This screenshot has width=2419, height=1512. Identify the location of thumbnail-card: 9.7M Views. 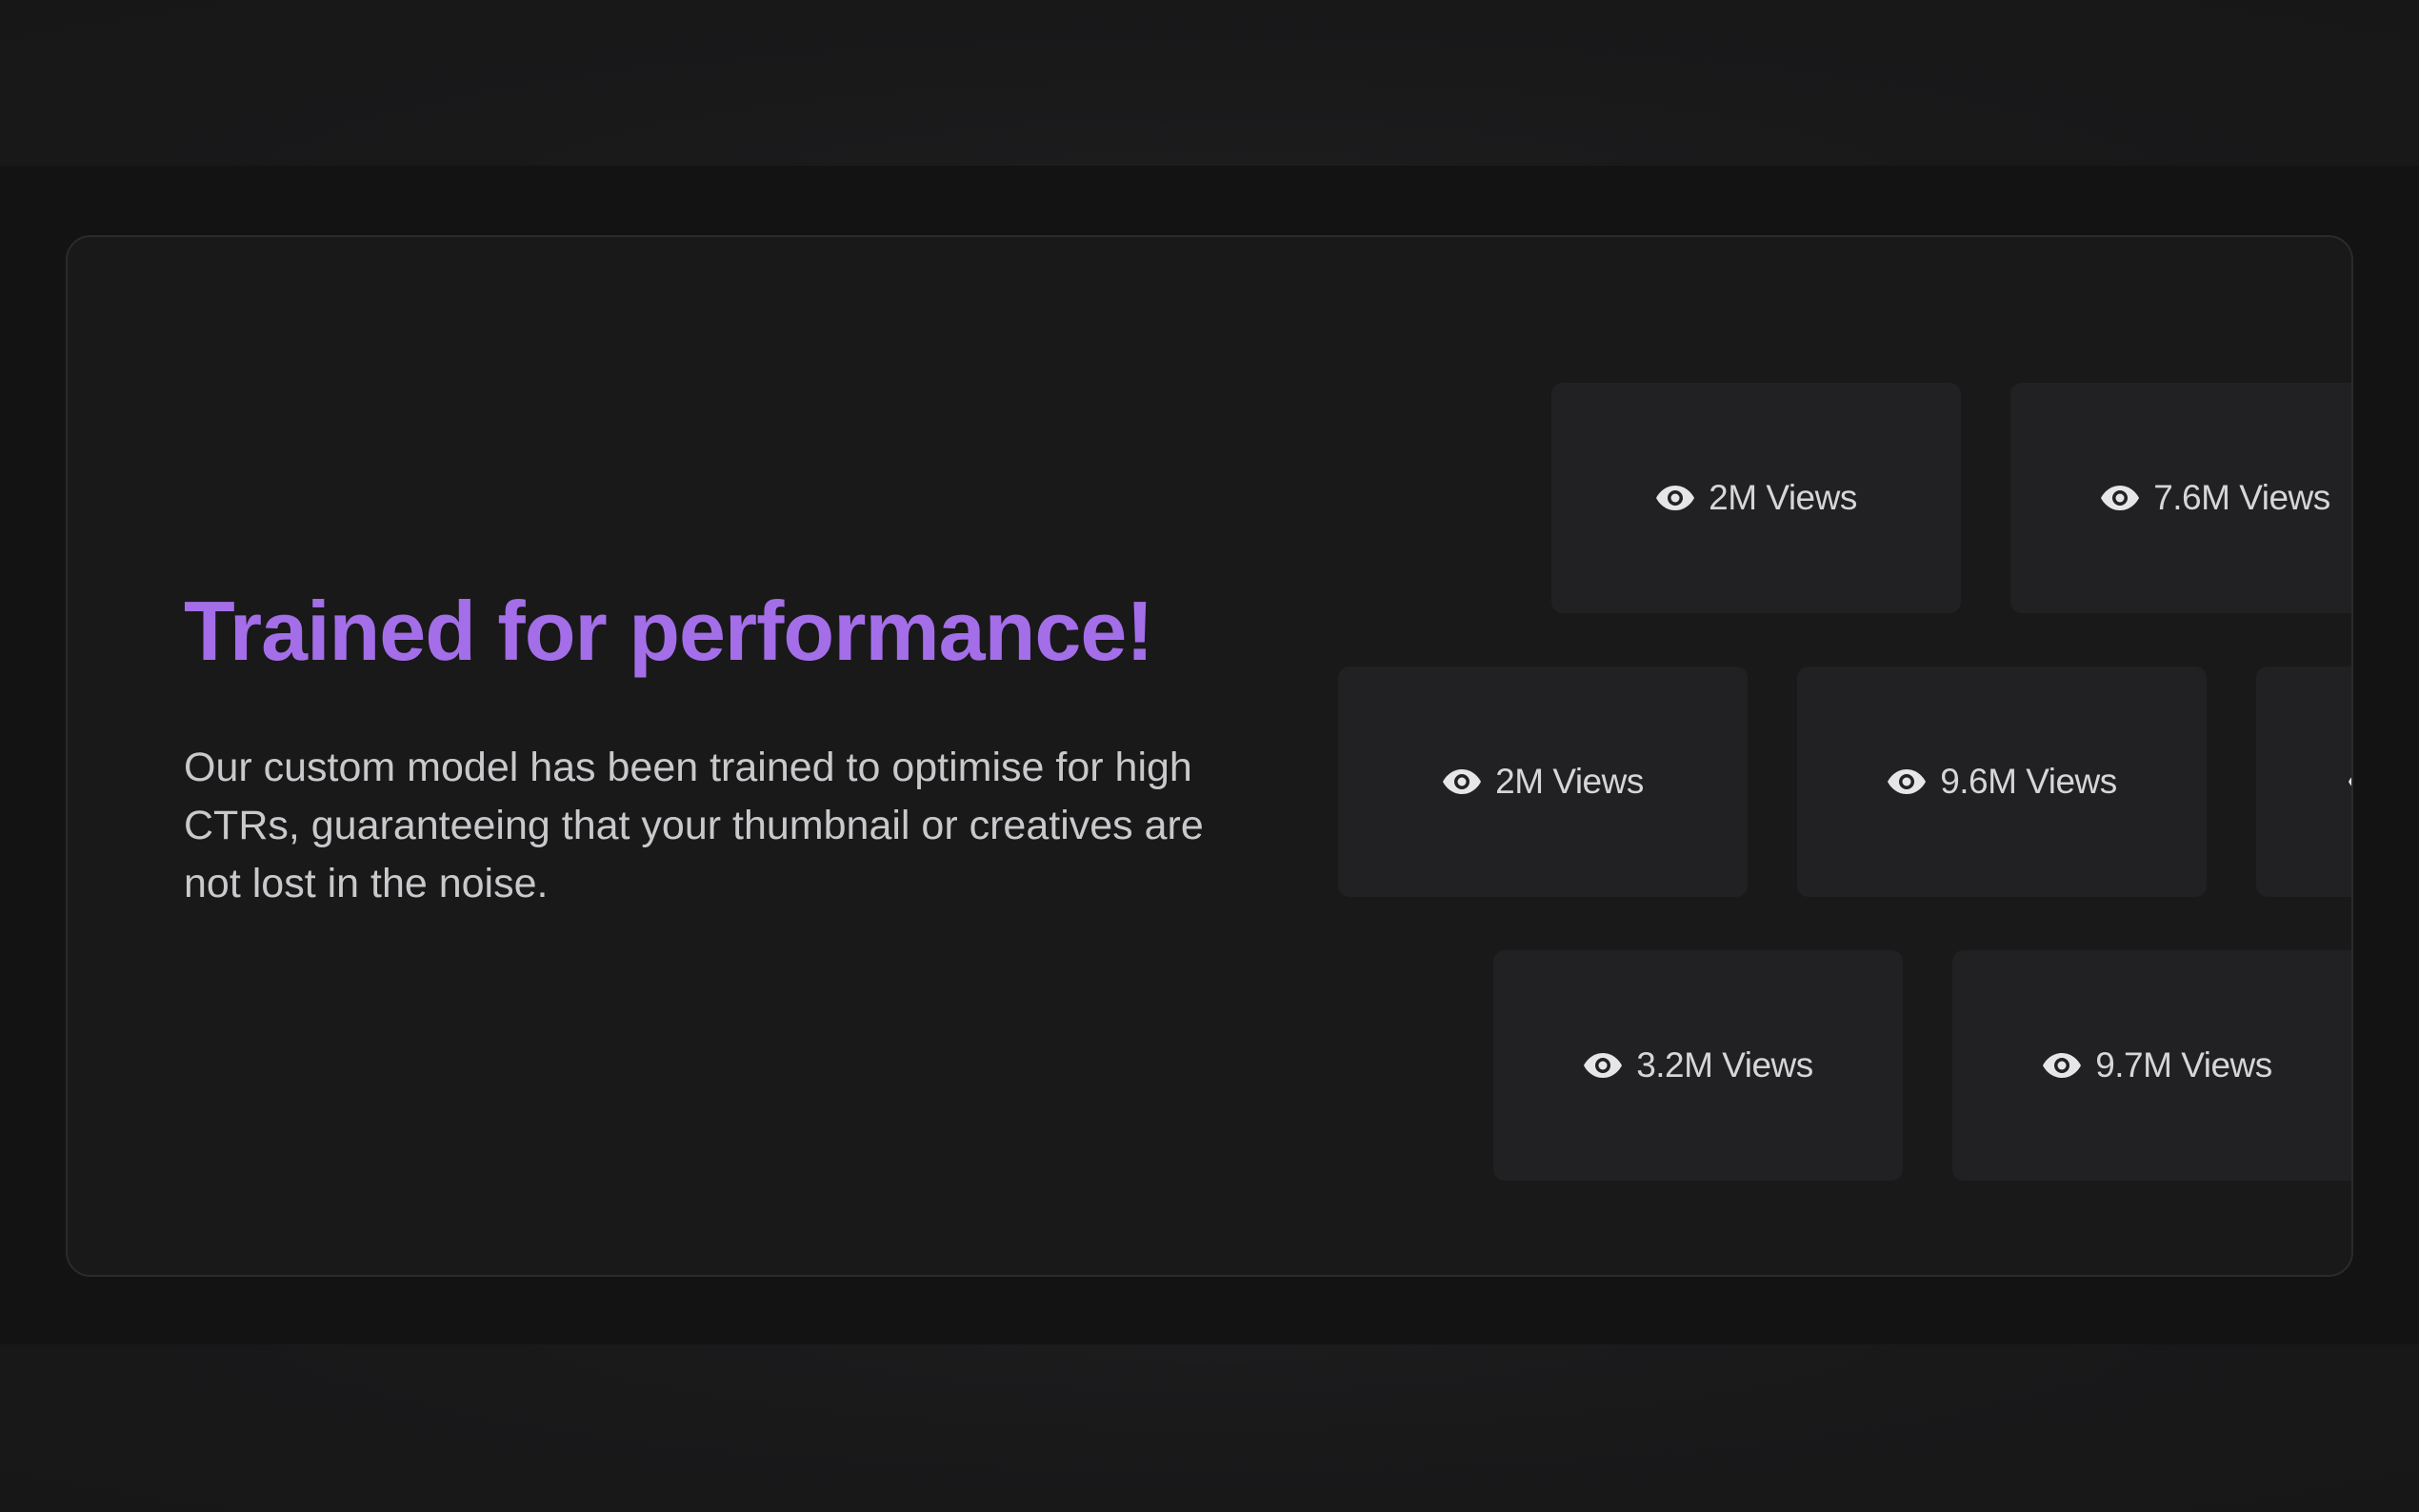
(2151, 1065).